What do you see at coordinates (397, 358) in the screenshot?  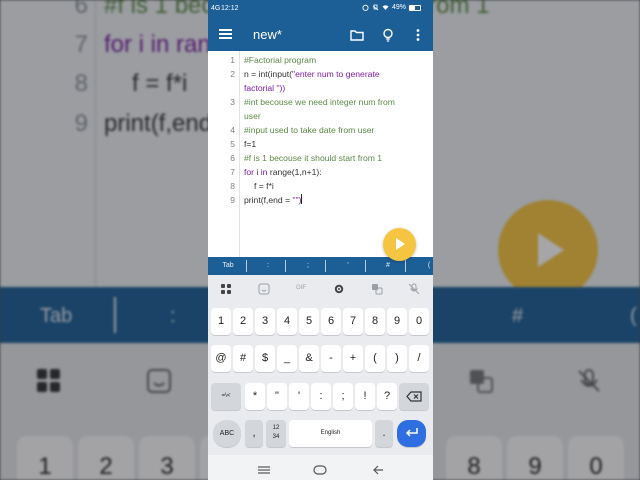 I see `key-close-paren: )` at bounding box center [397, 358].